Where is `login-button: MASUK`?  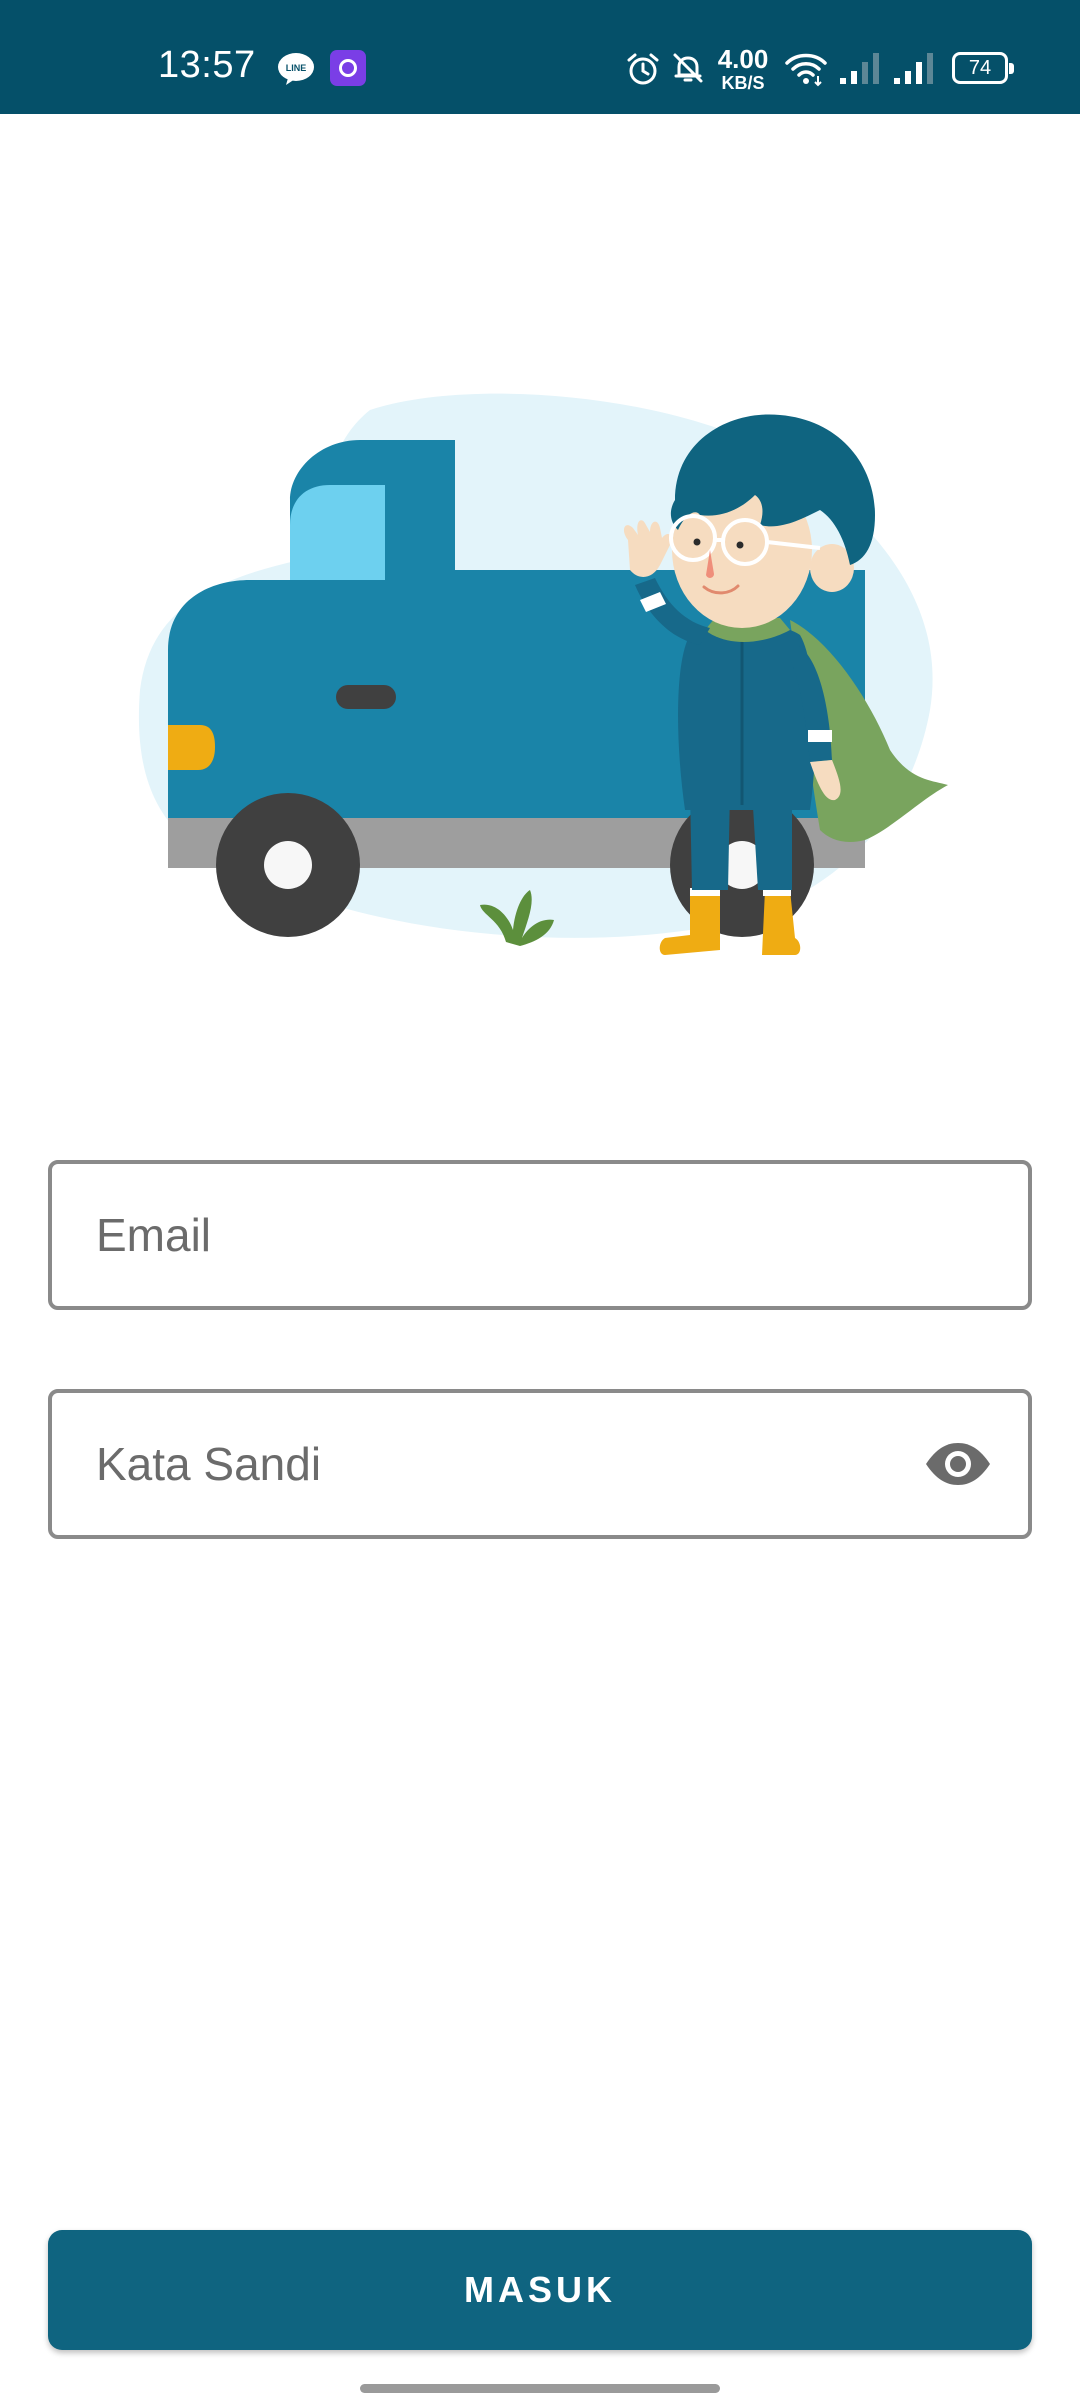
login-button: MASUK is located at coordinates (540, 2290).